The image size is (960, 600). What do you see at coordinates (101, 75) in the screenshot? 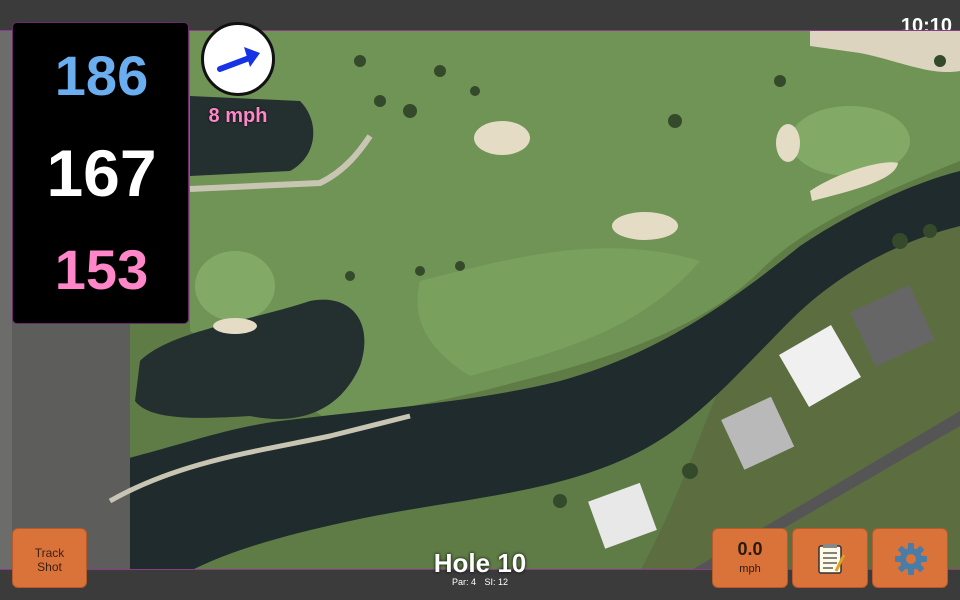
I see `back-distance: 186` at bounding box center [101, 75].